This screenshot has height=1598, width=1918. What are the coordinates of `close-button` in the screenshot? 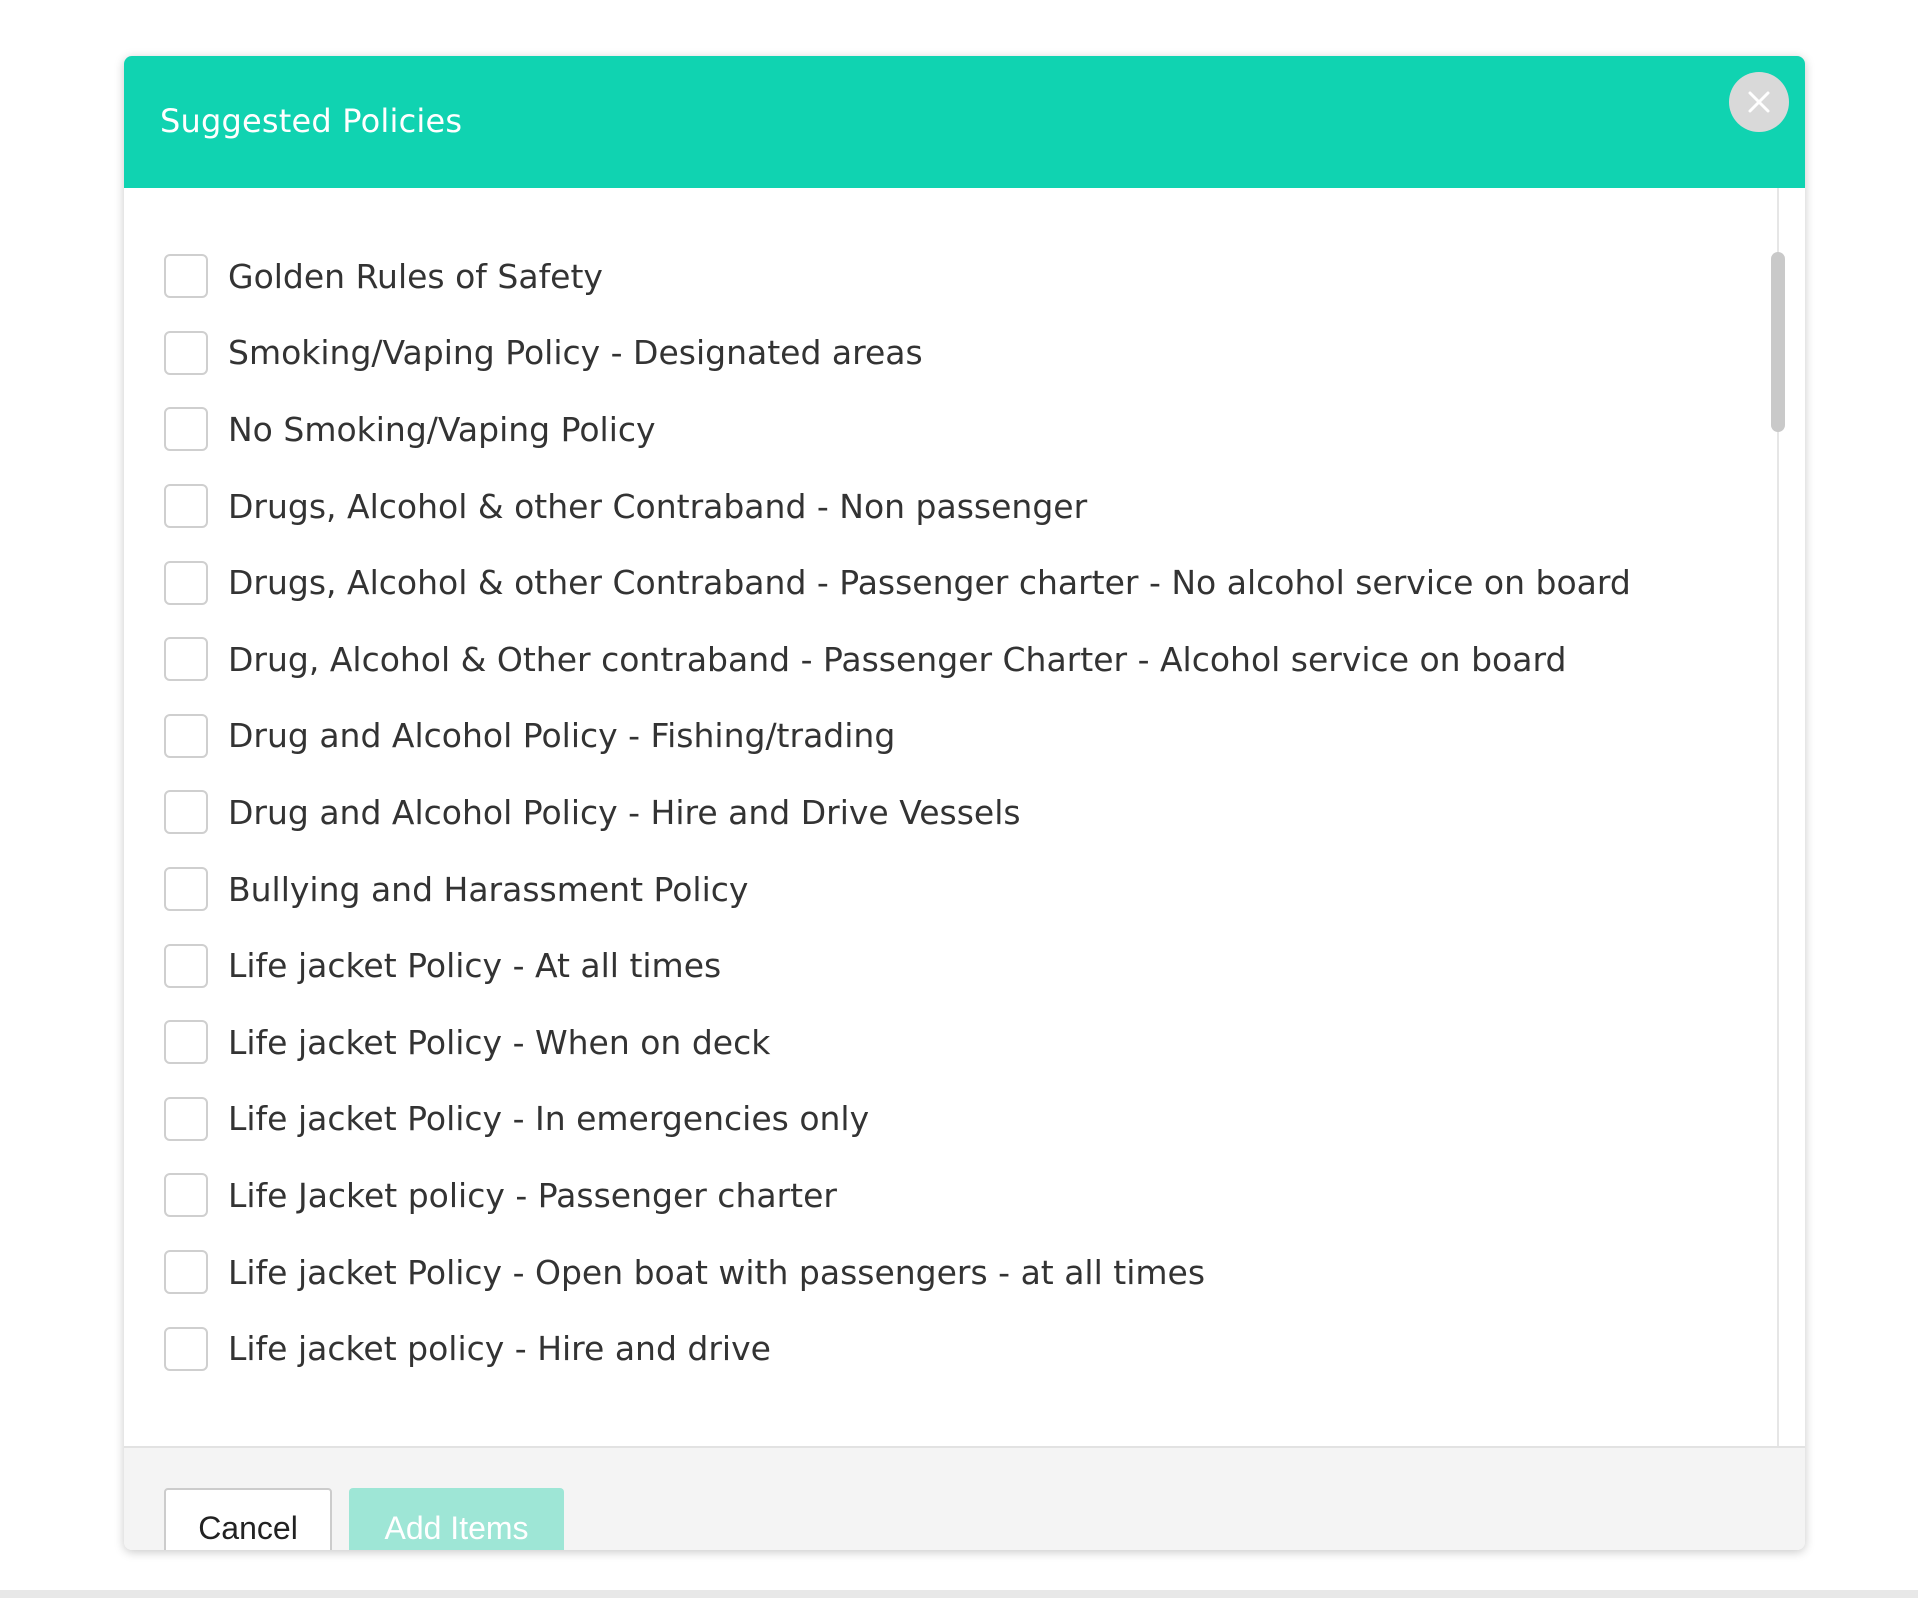 It's located at (1759, 102).